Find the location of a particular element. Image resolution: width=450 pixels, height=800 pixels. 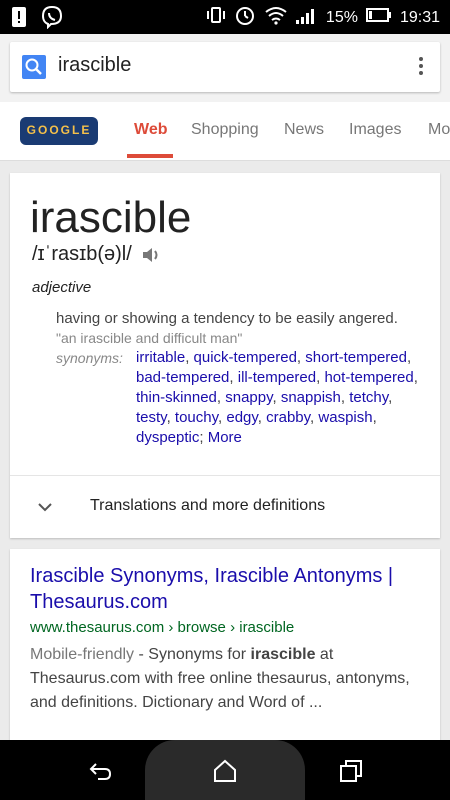

synonym-link: dyspeptic is located at coordinates (167, 437).